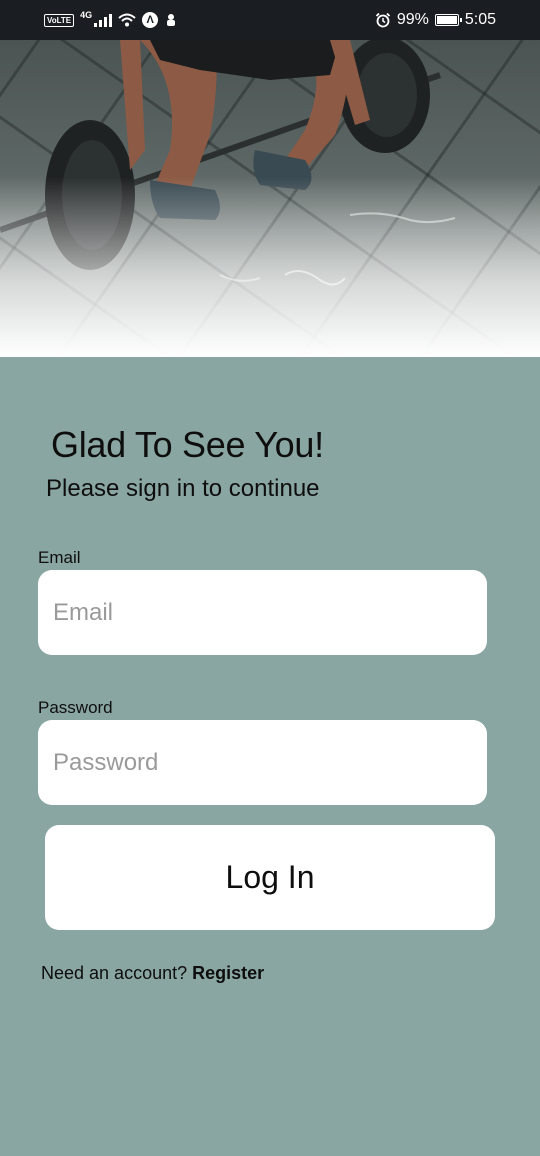 The image size is (540, 1156). Describe the element at coordinates (382, 20) in the screenshot. I see `alarm-icon` at that location.